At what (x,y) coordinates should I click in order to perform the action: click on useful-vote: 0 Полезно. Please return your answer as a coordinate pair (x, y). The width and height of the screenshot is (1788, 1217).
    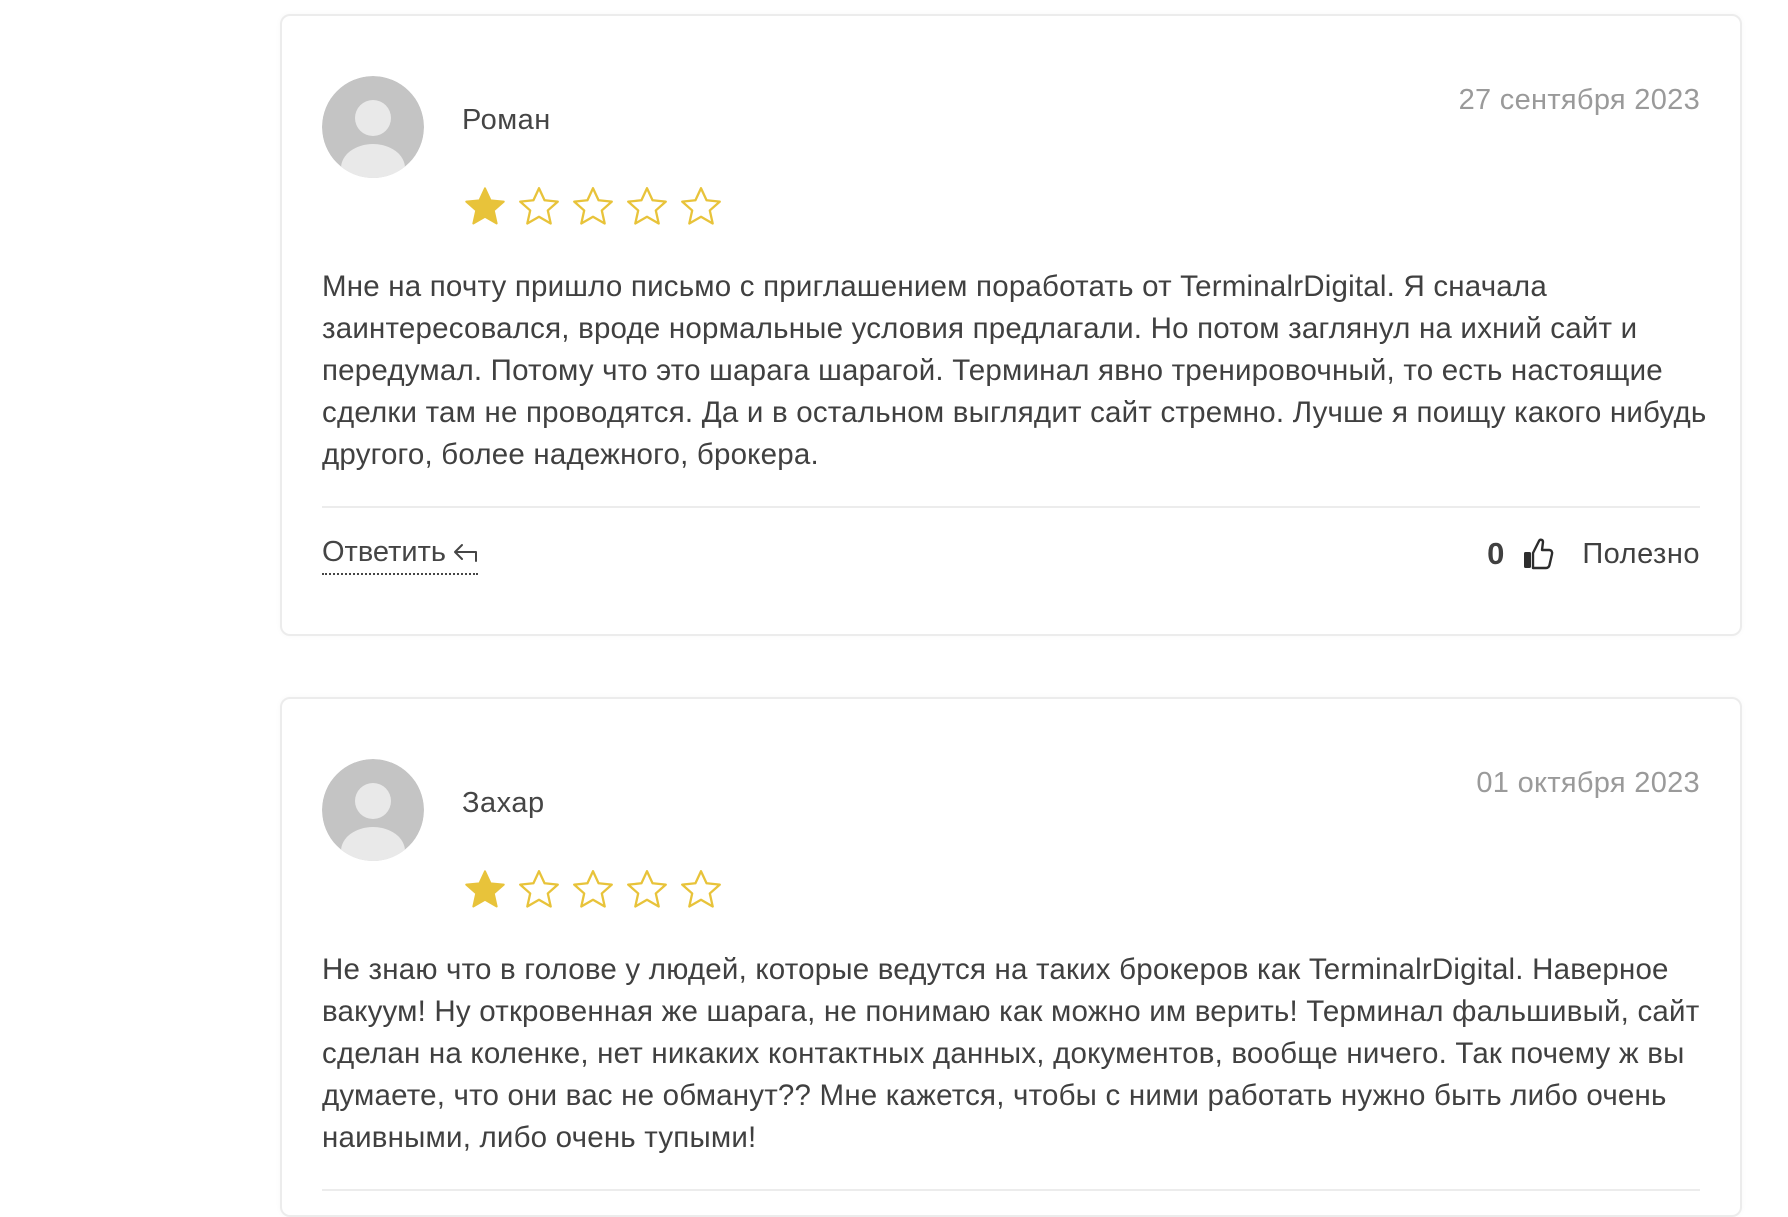
    Looking at the image, I should click on (1593, 554).